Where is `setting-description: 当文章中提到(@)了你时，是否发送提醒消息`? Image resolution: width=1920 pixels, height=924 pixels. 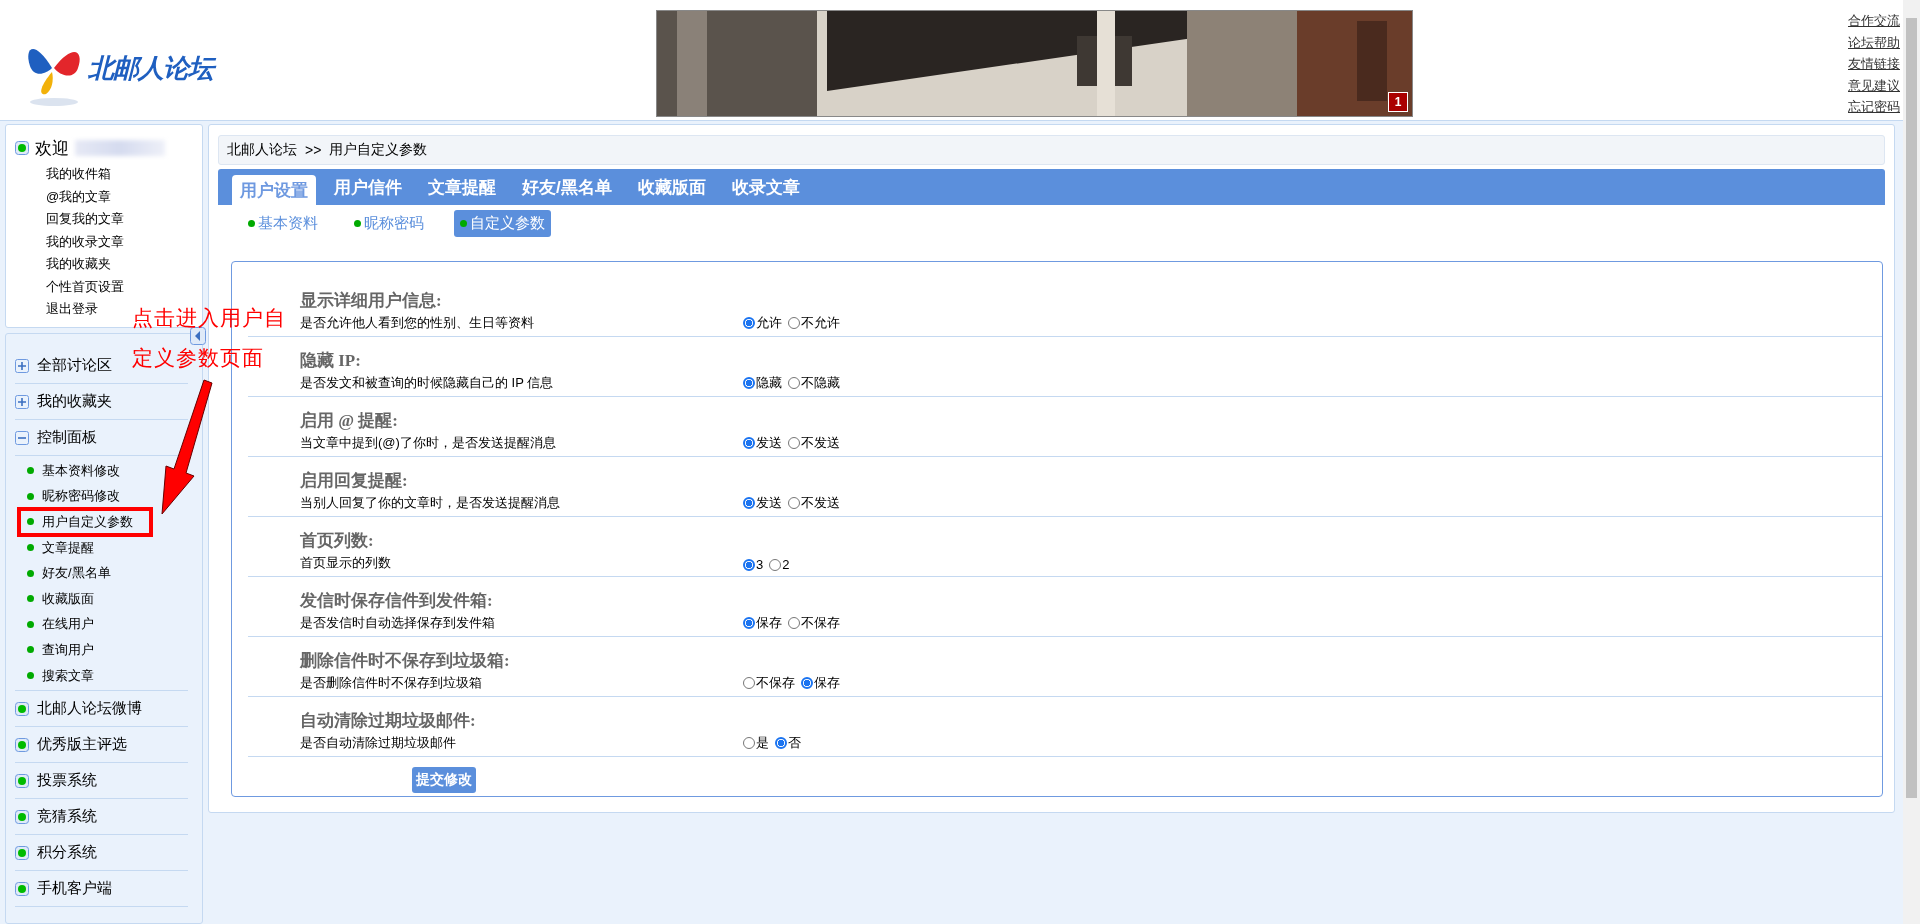 setting-description: 当文章中提到(@)了你时，是否发送提醒消息 is located at coordinates (428, 443).